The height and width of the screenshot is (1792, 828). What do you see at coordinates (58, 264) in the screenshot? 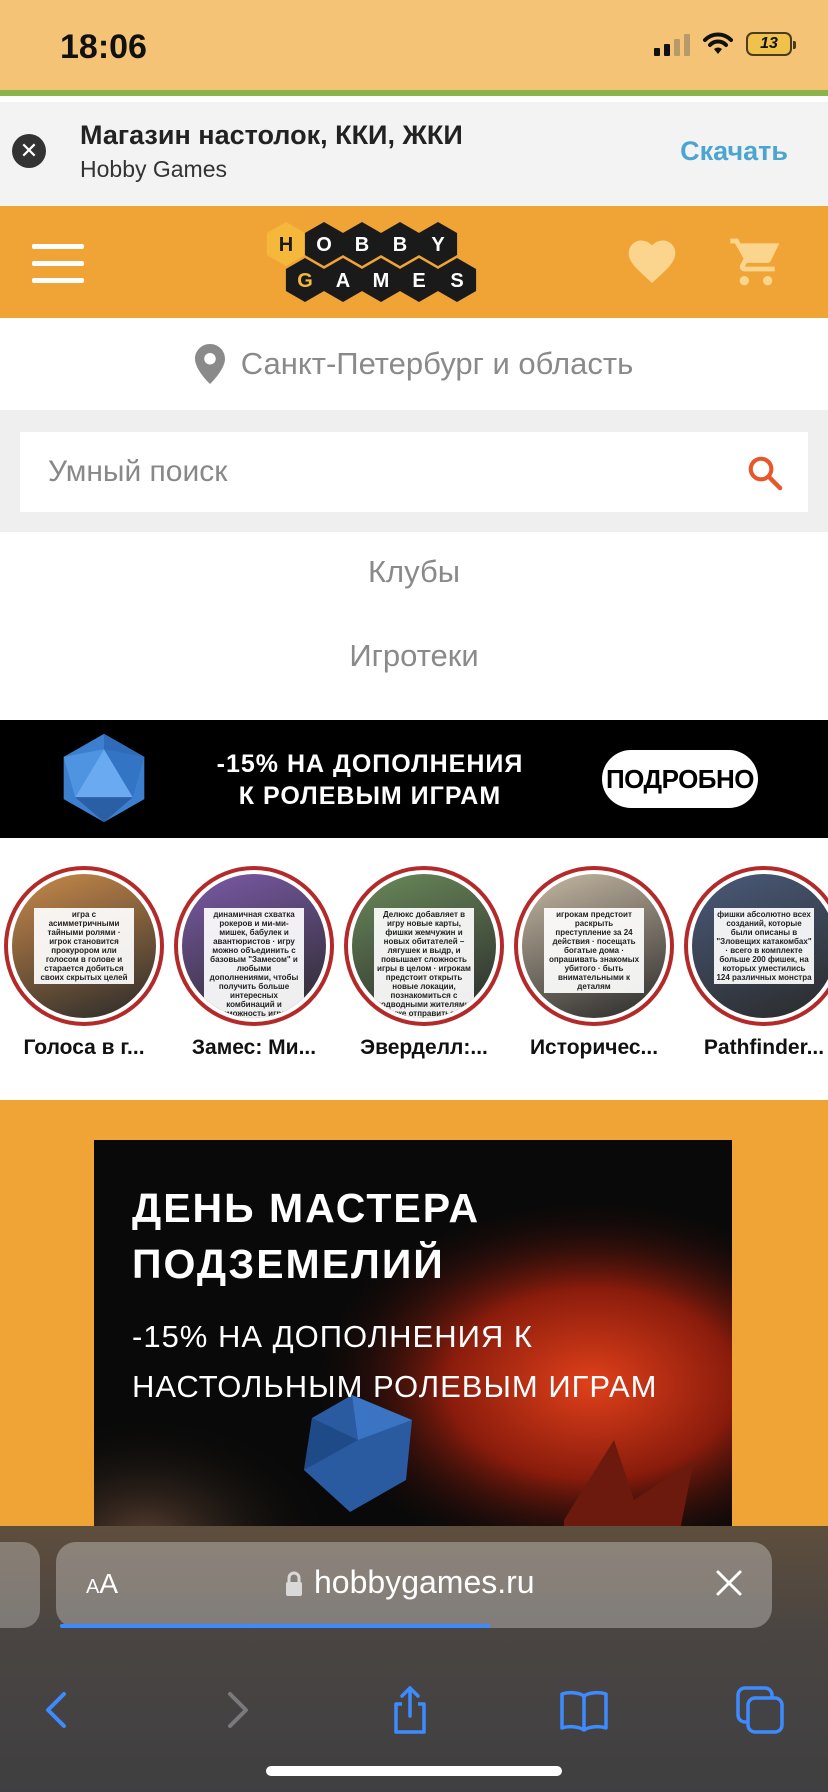
I see `menu-icon` at bounding box center [58, 264].